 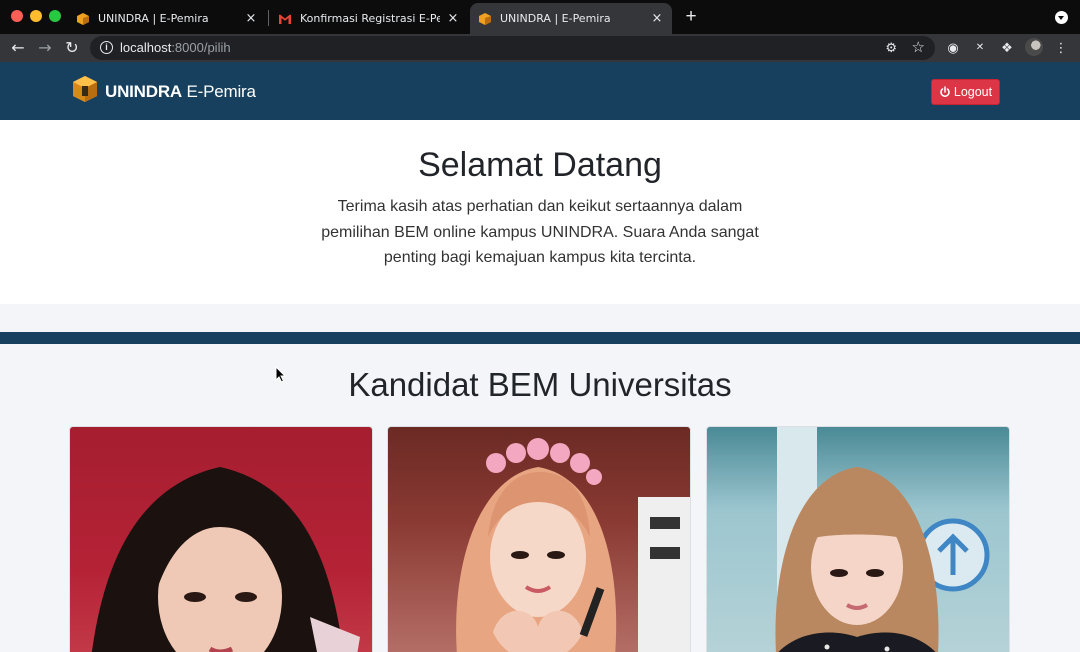 What do you see at coordinates (980, 48) in the screenshot?
I see `extension-x-icon: ✕` at bounding box center [980, 48].